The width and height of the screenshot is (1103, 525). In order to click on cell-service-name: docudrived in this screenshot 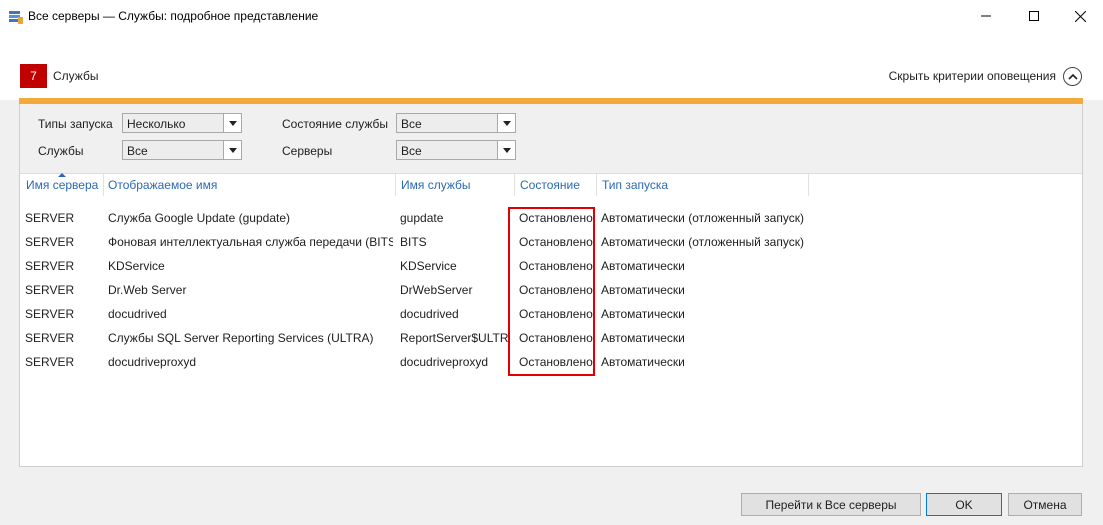, I will do `click(429, 314)`.